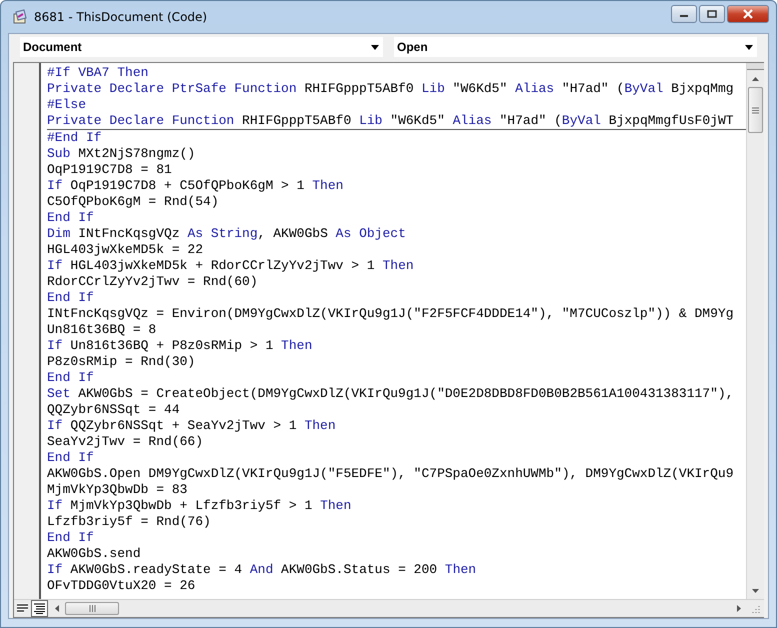 This screenshot has width=777, height=628. Describe the element at coordinates (110, 170) in the screenshot. I see `code-line: OqP1919C7D8 = 81` at that location.